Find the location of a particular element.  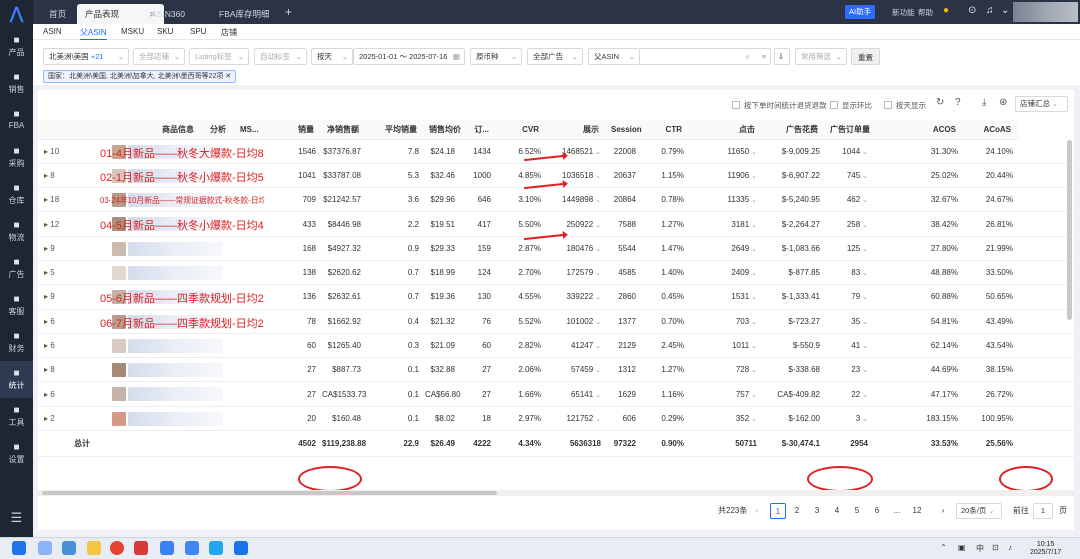

period-select: 按天 ⌄ is located at coordinates (332, 56).